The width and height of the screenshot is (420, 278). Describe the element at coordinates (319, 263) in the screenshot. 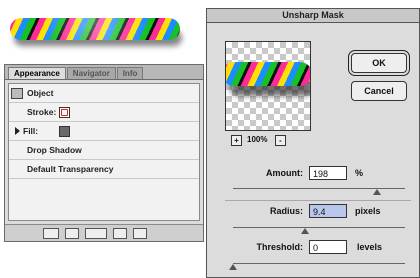

I see `threshold-slider` at that location.